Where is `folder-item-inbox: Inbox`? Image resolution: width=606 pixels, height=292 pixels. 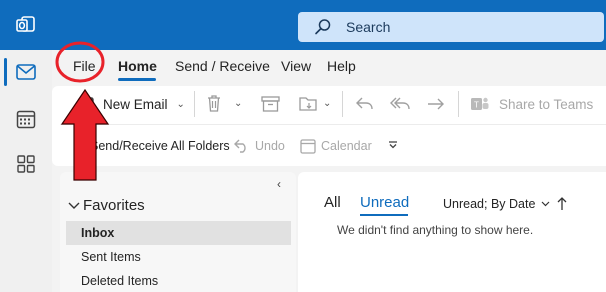 folder-item-inbox: Inbox is located at coordinates (178, 233).